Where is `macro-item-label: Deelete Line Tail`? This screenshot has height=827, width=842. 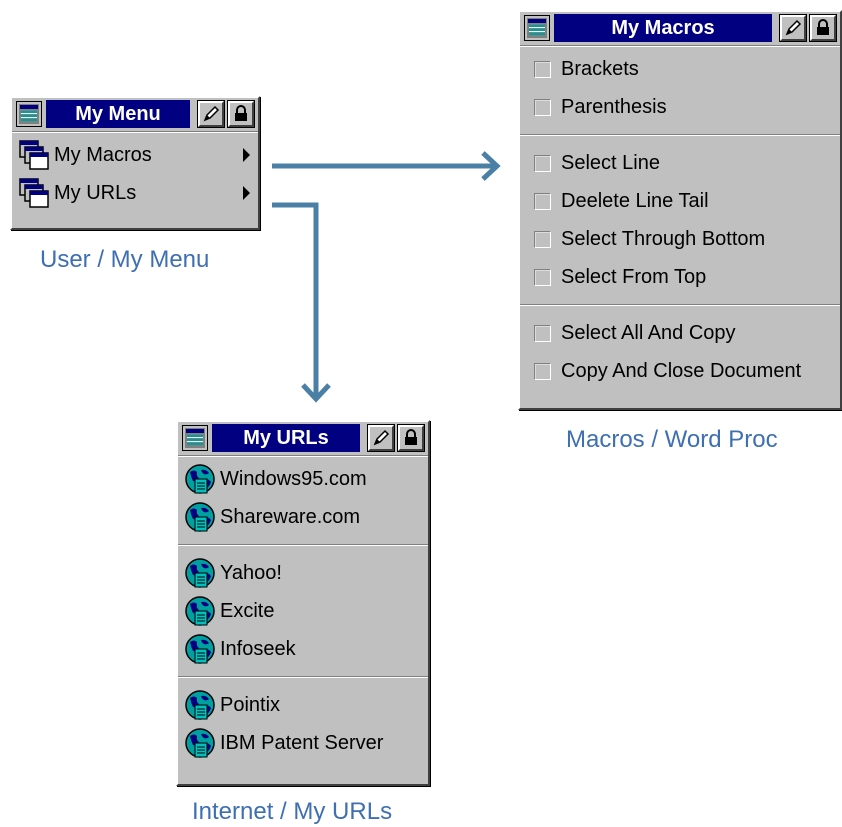 macro-item-label: Deelete Line Tail is located at coordinates (635, 200).